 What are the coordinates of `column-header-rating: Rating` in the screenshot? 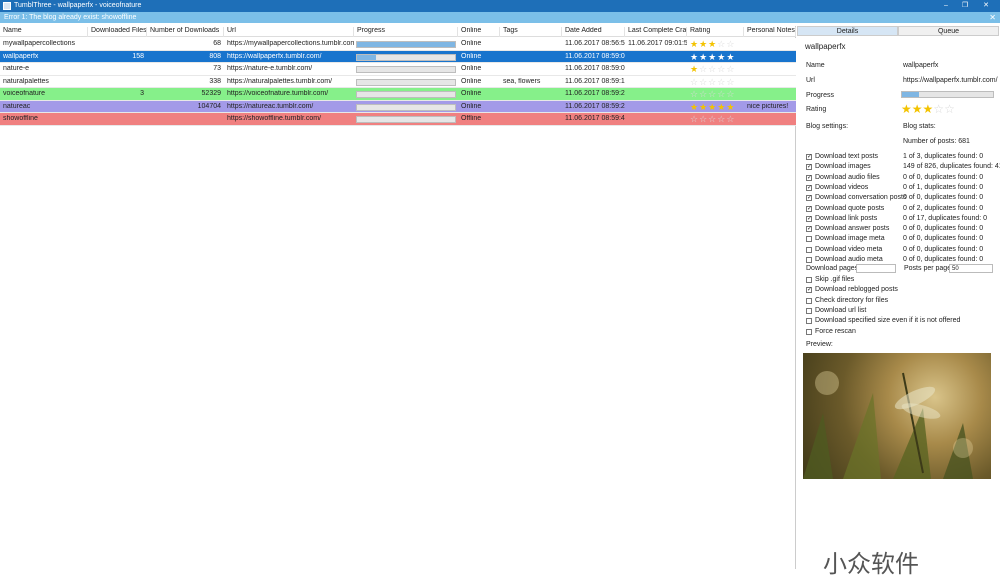 It's located at (715, 32).